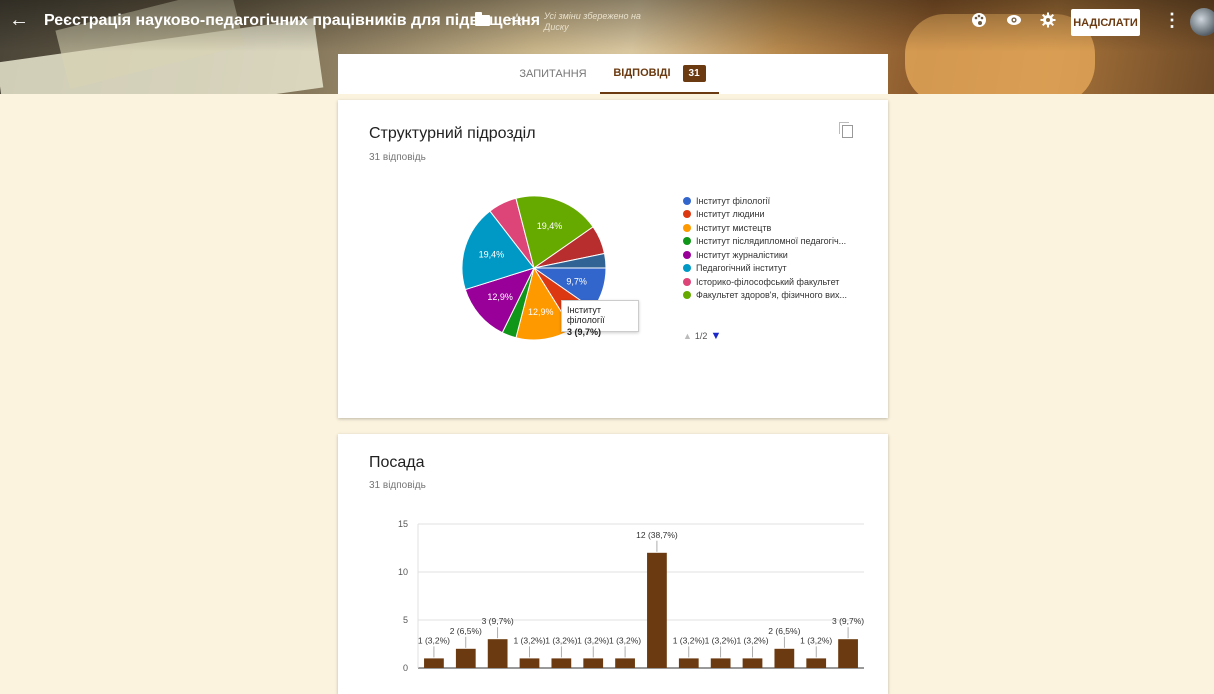  What do you see at coordinates (482, 19) in the screenshot?
I see `folder-icon` at bounding box center [482, 19].